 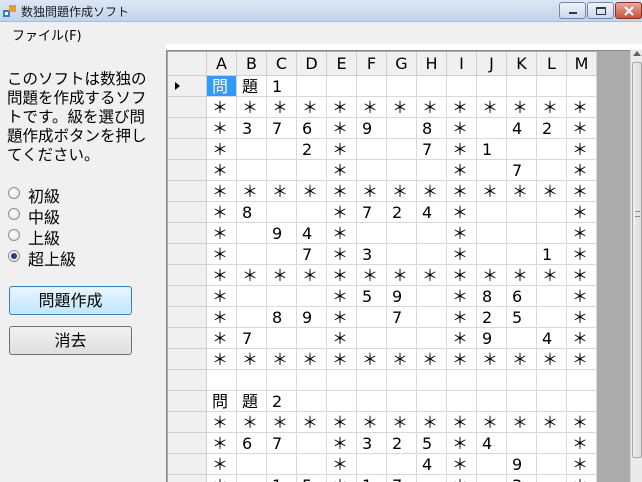 What do you see at coordinates (552, 64) in the screenshot?
I see `column-header-l: L` at bounding box center [552, 64].